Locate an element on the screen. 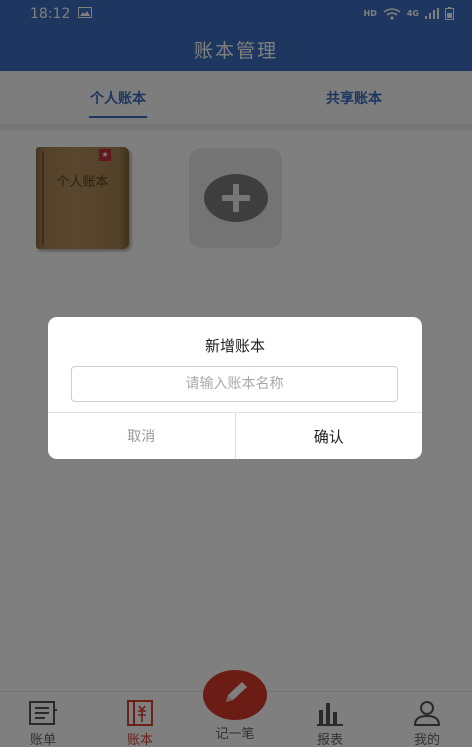 Image resolution: width=472 pixels, height=747 pixels. dialog-buttons: 取消 确认 is located at coordinates (235, 435).